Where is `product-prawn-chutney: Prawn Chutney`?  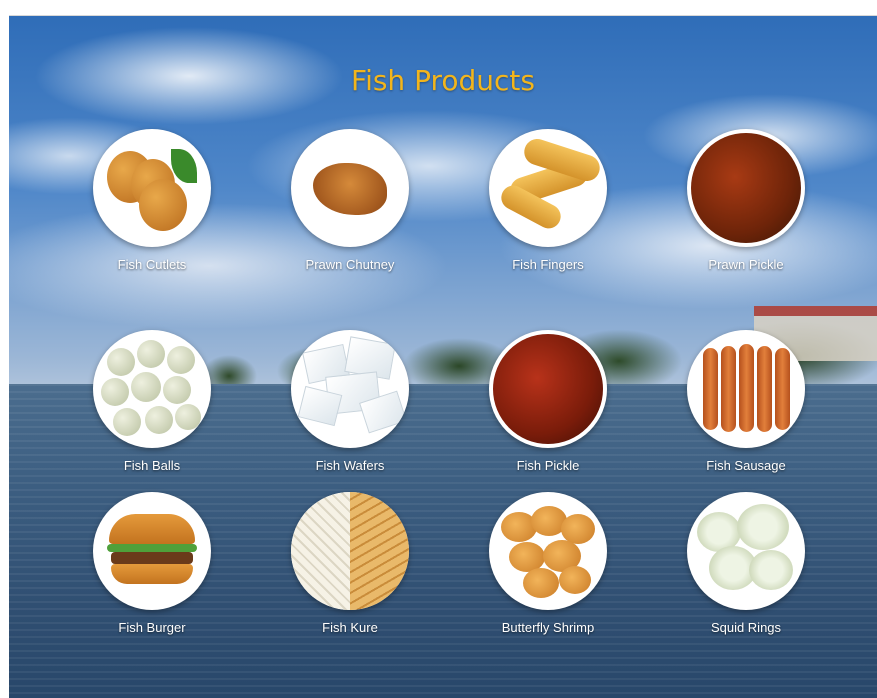
product-prawn-chutney: Prawn Chutney is located at coordinates (350, 200).